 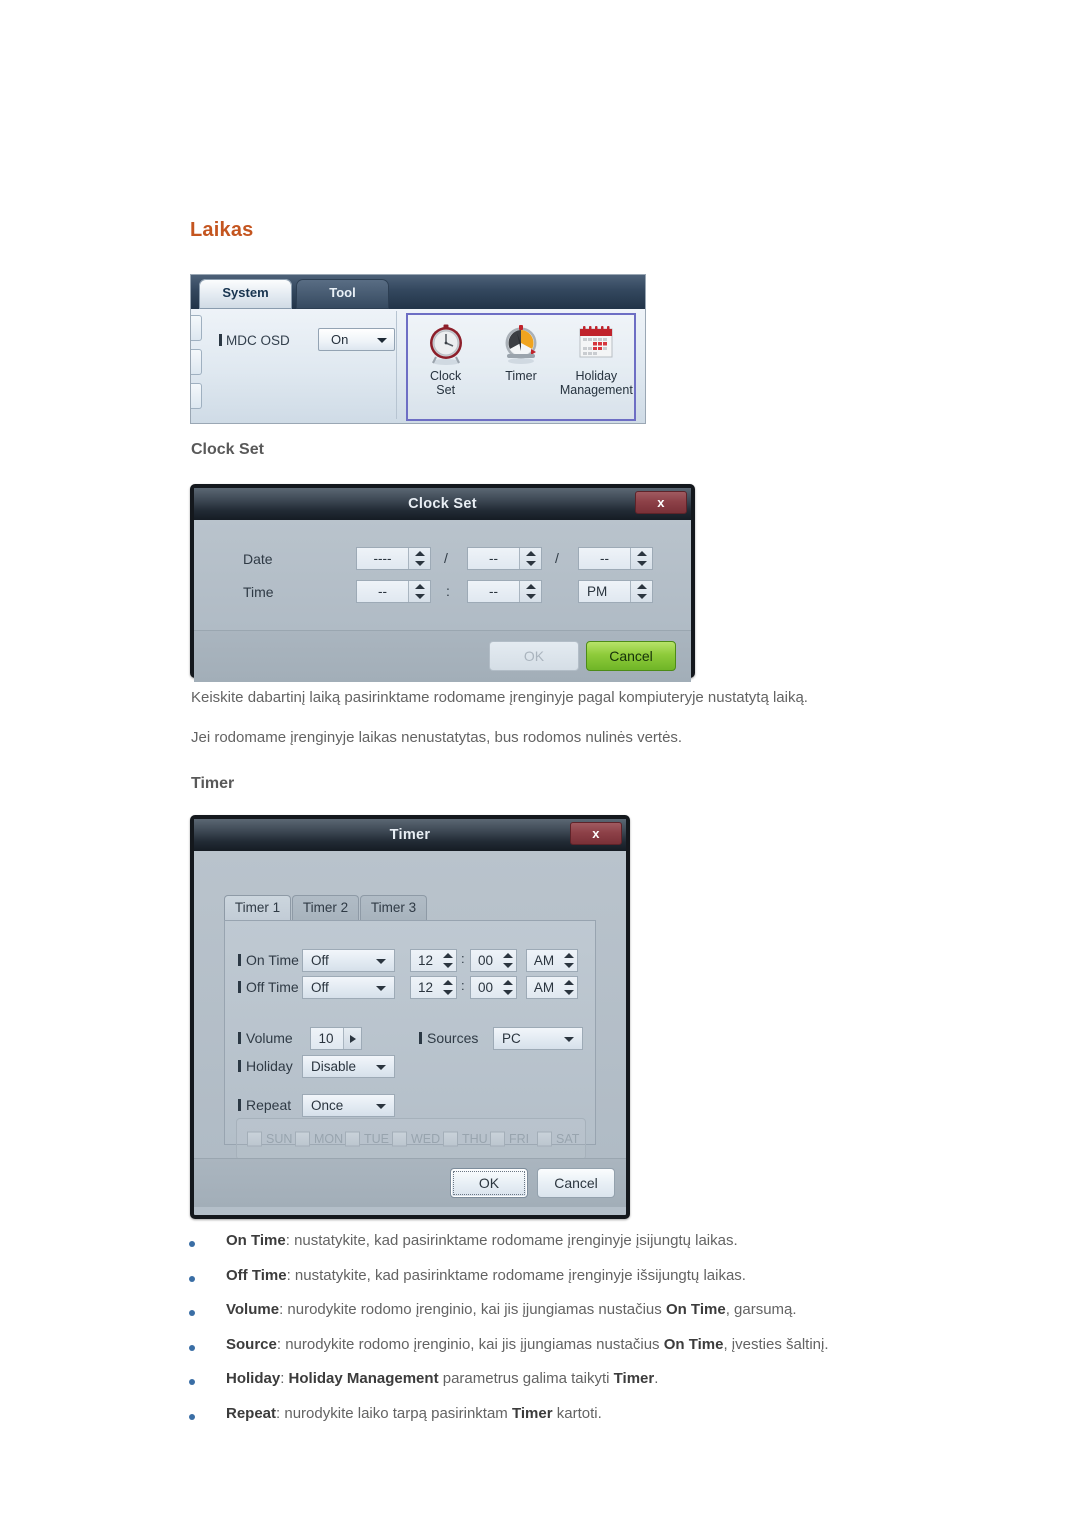 What do you see at coordinates (493, 591) in the screenshot?
I see `time-minute-value: --` at bounding box center [493, 591].